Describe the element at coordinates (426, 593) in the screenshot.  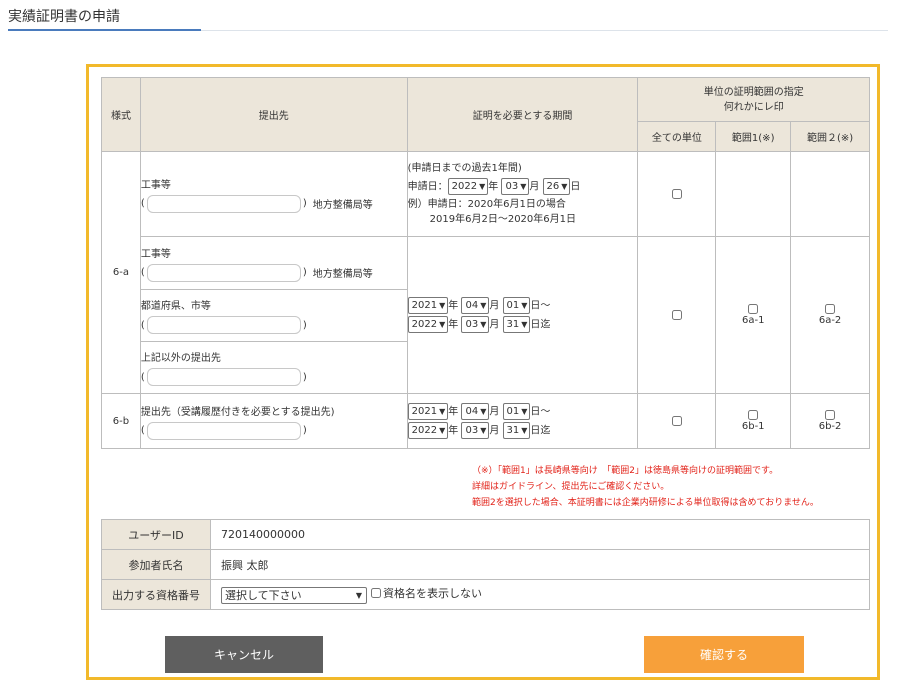
I see `hide-cert-name-option: 資格名を表示しない` at that location.